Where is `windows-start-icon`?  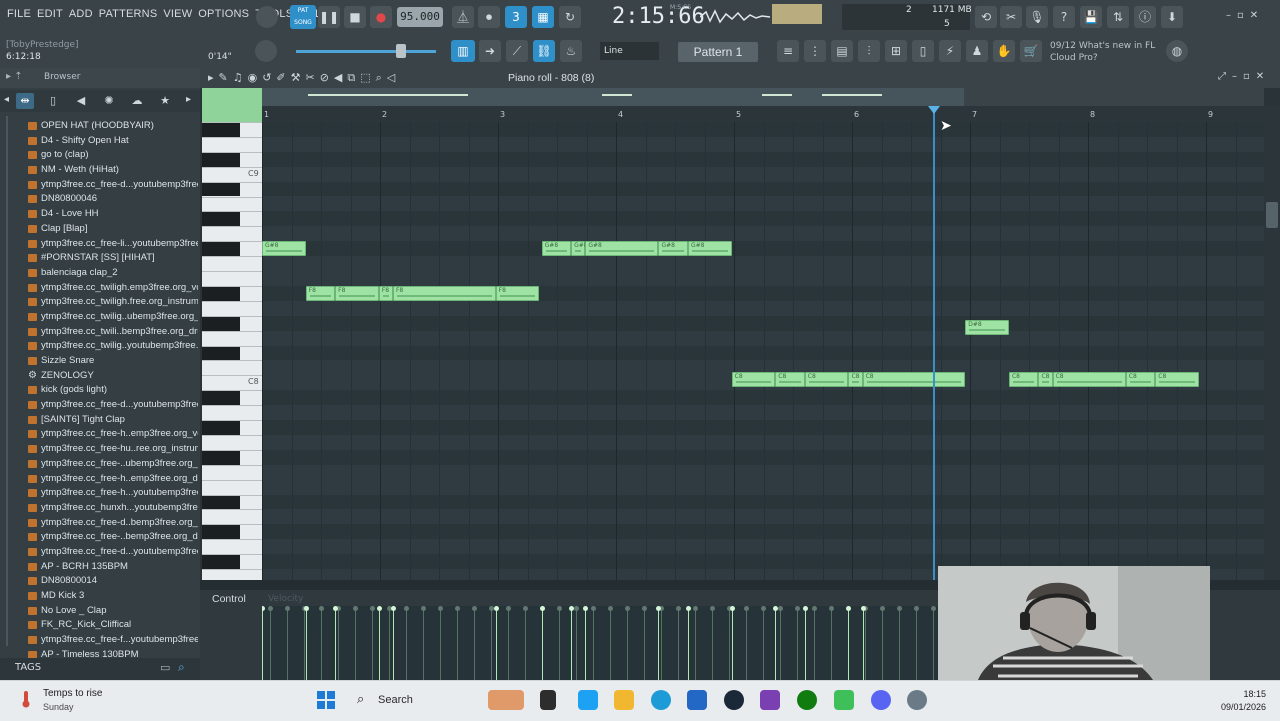
windows-start-icon is located at coordinates (326, 700).